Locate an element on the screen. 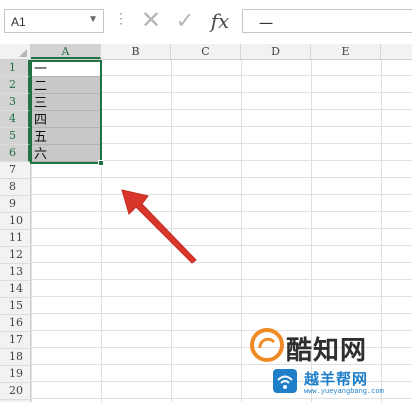 The width and height of the screenshot is (412, 402). watermark-subtitle: 越羊帮网 is located at coordinates (336, 379).